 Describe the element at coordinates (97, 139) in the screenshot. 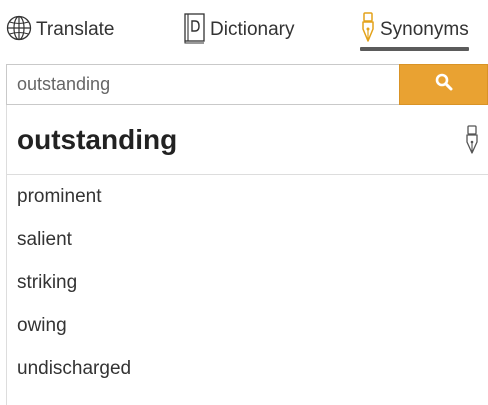

I see `headword-title: outstanding` at that location.